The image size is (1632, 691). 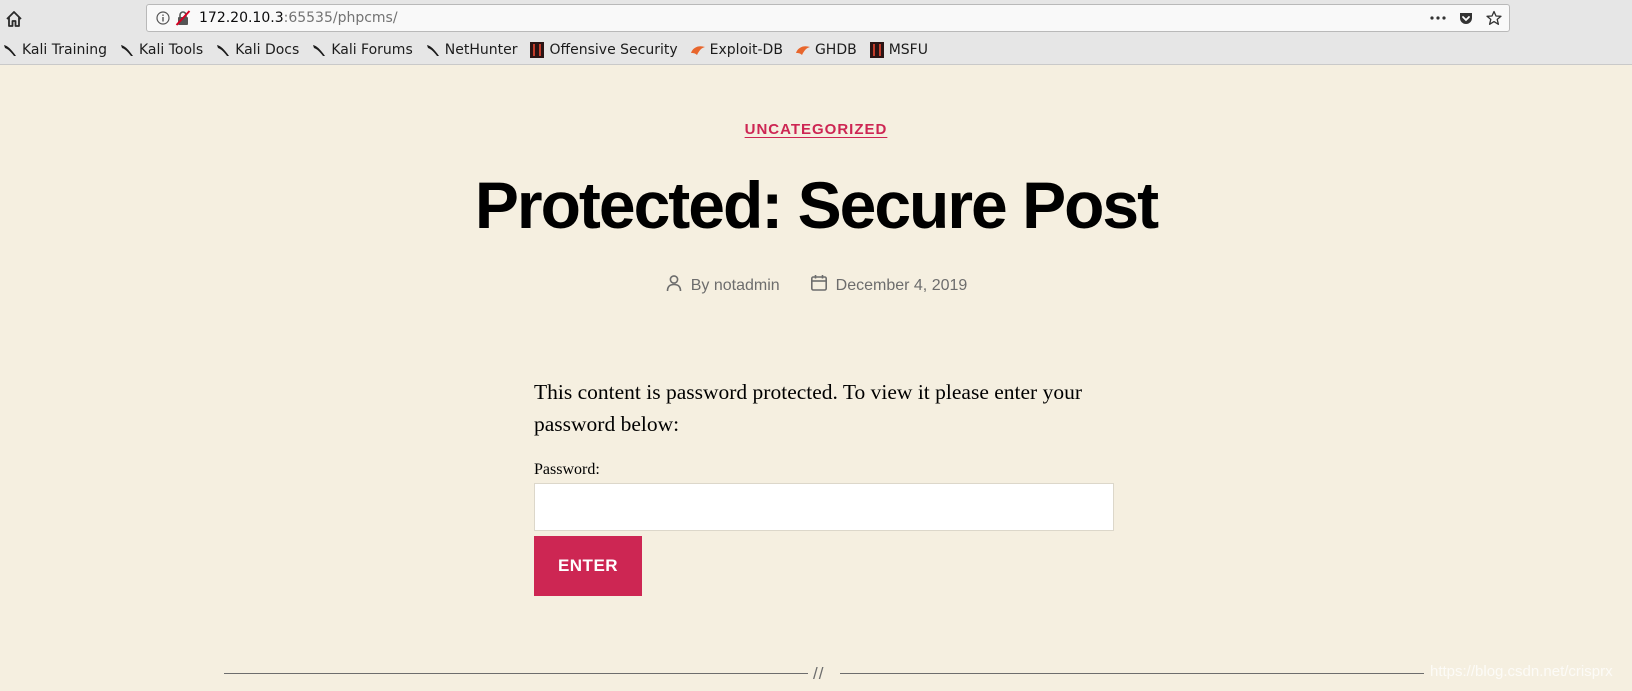 I want to click on user-icon, so click(x=674, y=285).